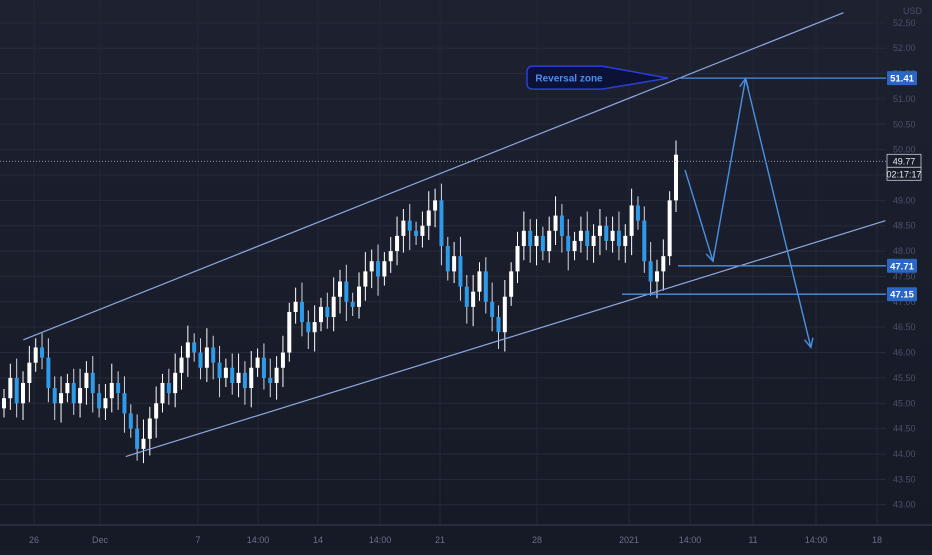 The image size is (932, 555). I want to click on y-tick-label: 45.50, so click(904, 378).